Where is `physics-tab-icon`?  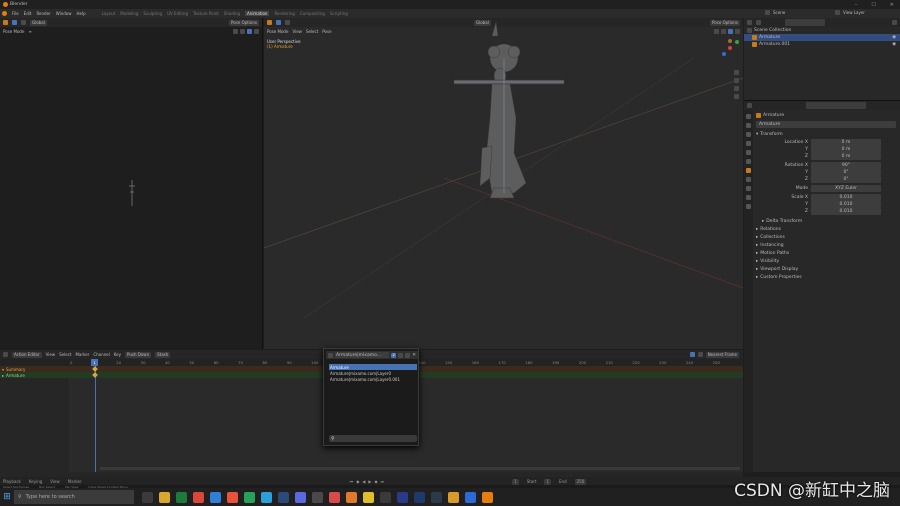
physics-tab-icon is located at coordinates (748, 179).